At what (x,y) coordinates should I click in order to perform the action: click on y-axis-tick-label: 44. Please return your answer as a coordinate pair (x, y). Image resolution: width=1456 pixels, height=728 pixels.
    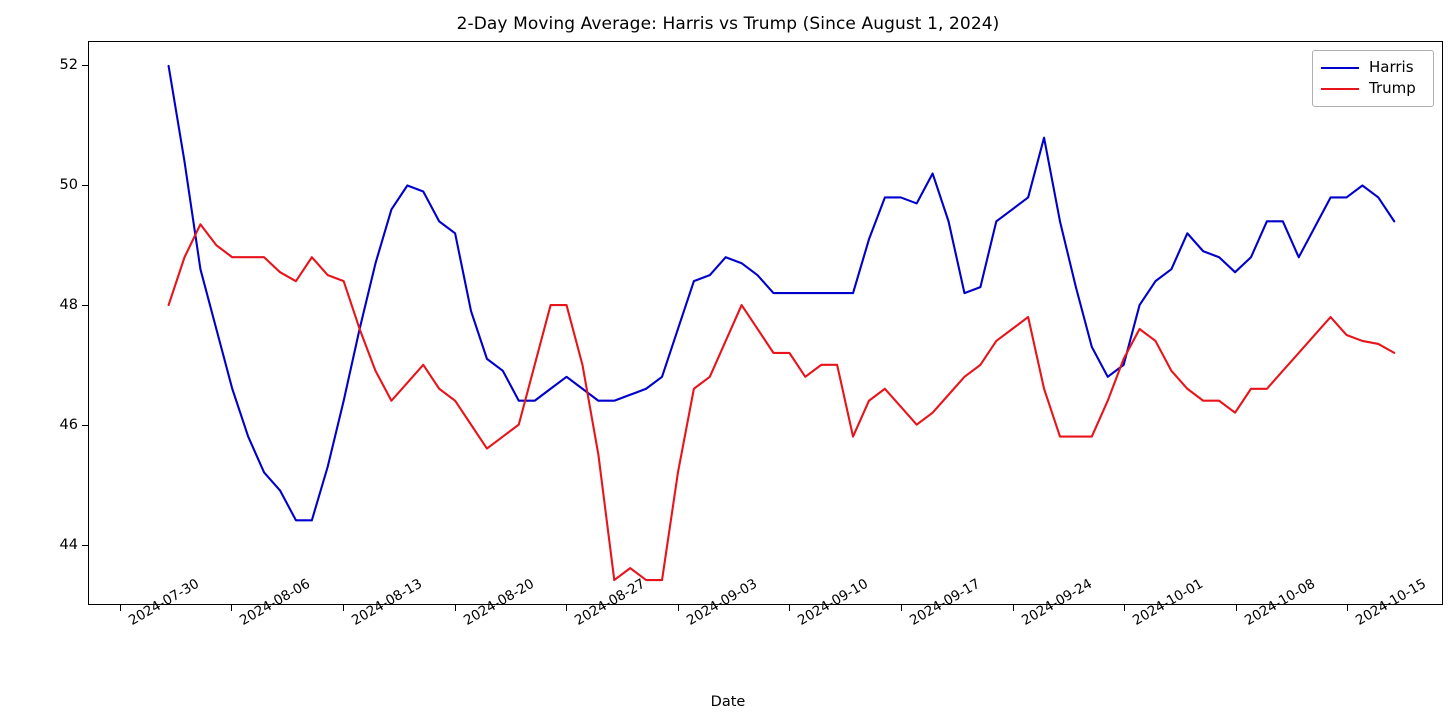
    Looking at the image, I should click on (68, 545).